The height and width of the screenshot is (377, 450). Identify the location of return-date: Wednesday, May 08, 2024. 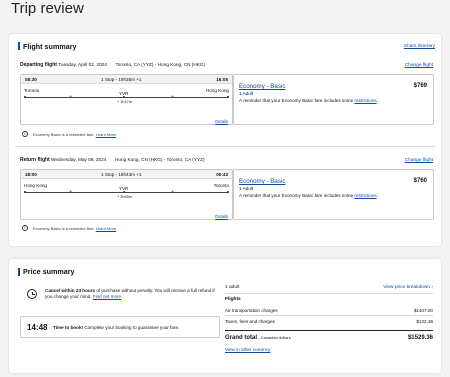
(79, 159).